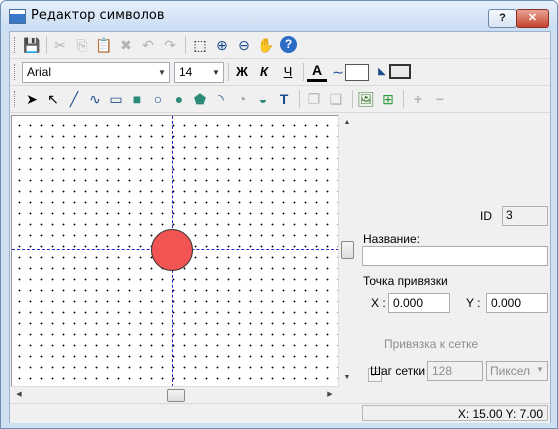 The image size is (558, 429). I want to click on filled-rectangle-tool-icon: ■, so click(137, 99).